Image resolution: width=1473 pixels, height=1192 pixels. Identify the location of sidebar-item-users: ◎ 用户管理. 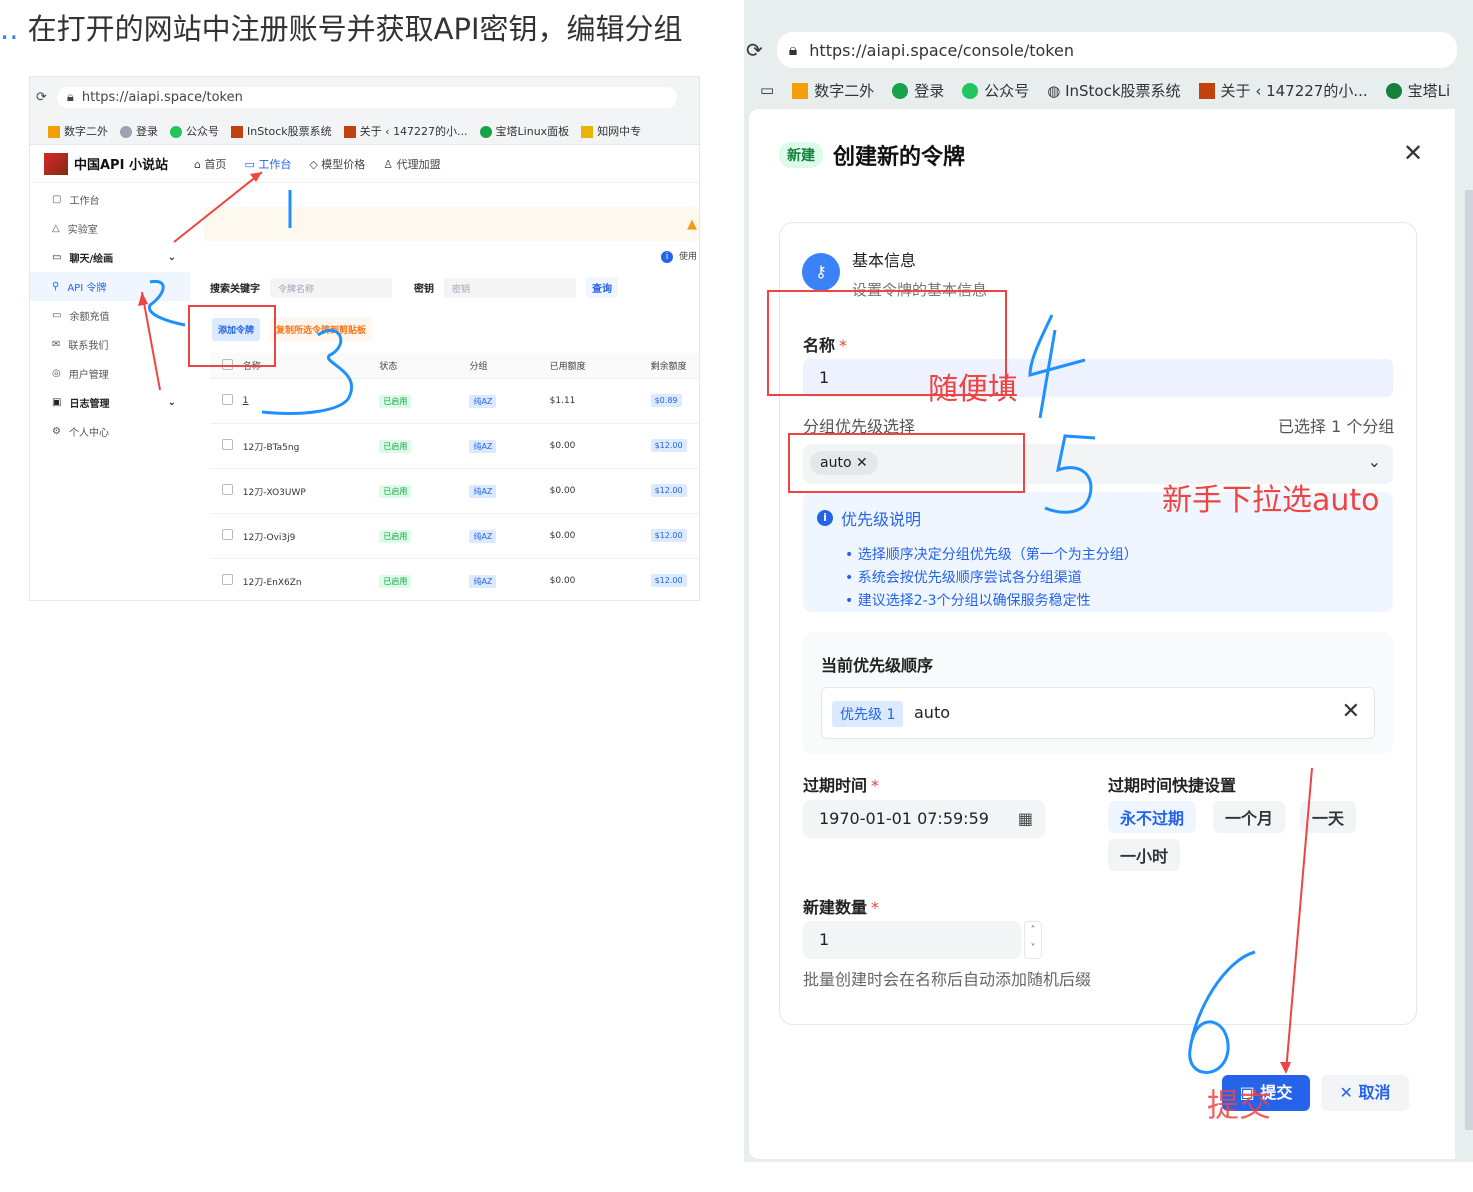
(110, 373).